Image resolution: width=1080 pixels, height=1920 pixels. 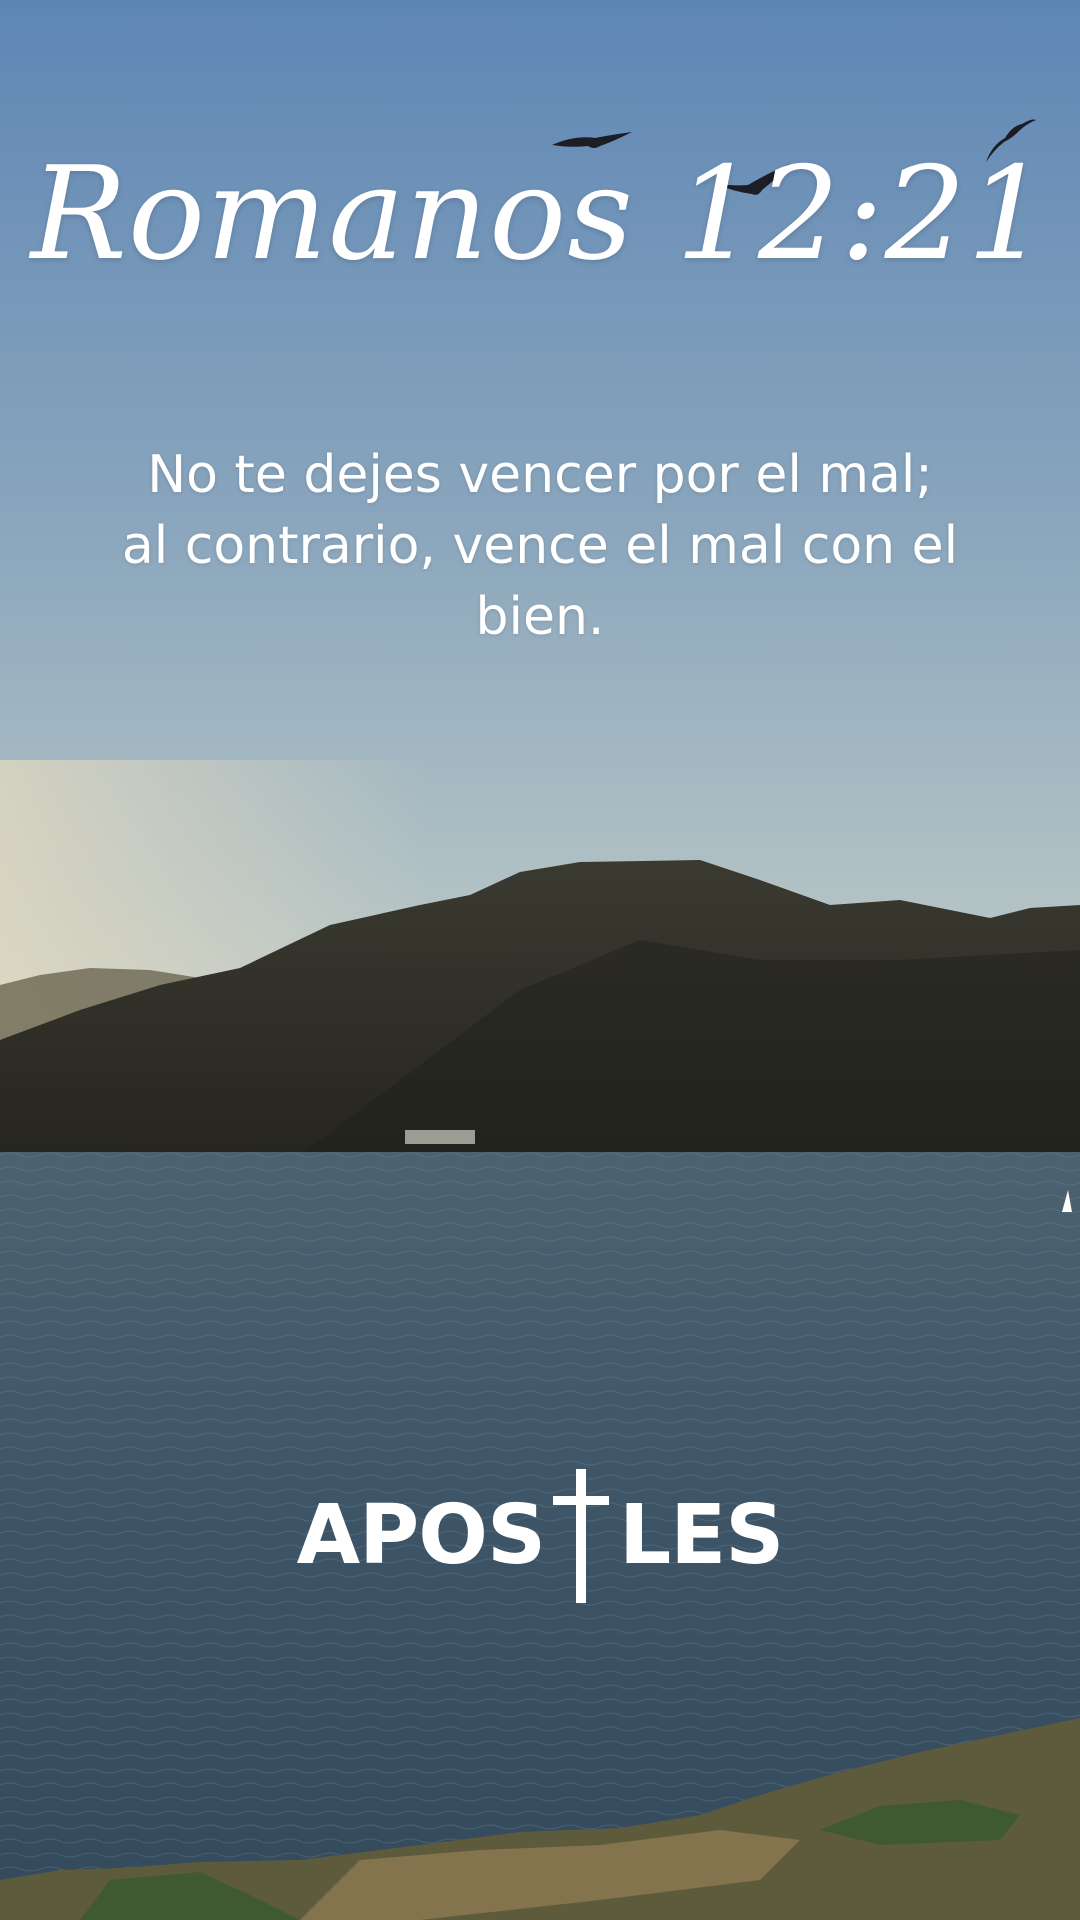 What do you see at coordinates (421, 1535) in the screenshot?
I see `brand-text-left: APOS` at bounding box center [421, 1535].